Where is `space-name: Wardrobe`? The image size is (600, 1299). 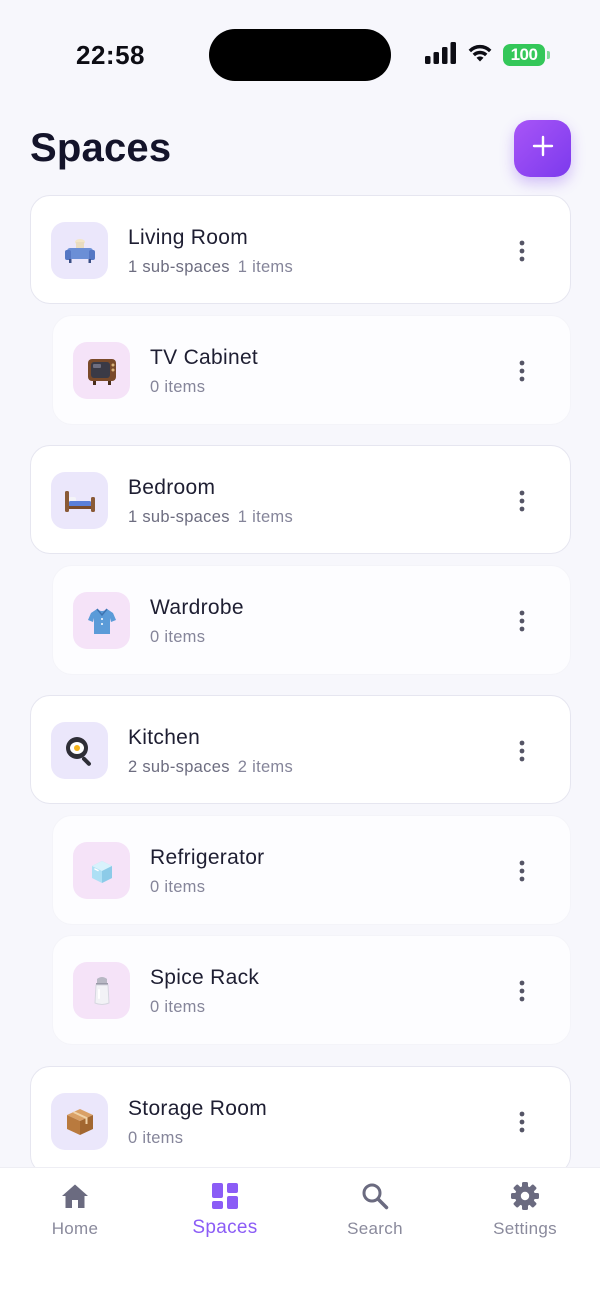
space-name: Wardrobe is located at coordinates (197, 607).